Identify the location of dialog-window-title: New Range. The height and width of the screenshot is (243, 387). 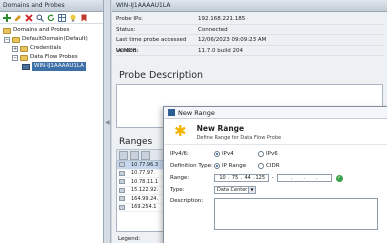
(196, 112).